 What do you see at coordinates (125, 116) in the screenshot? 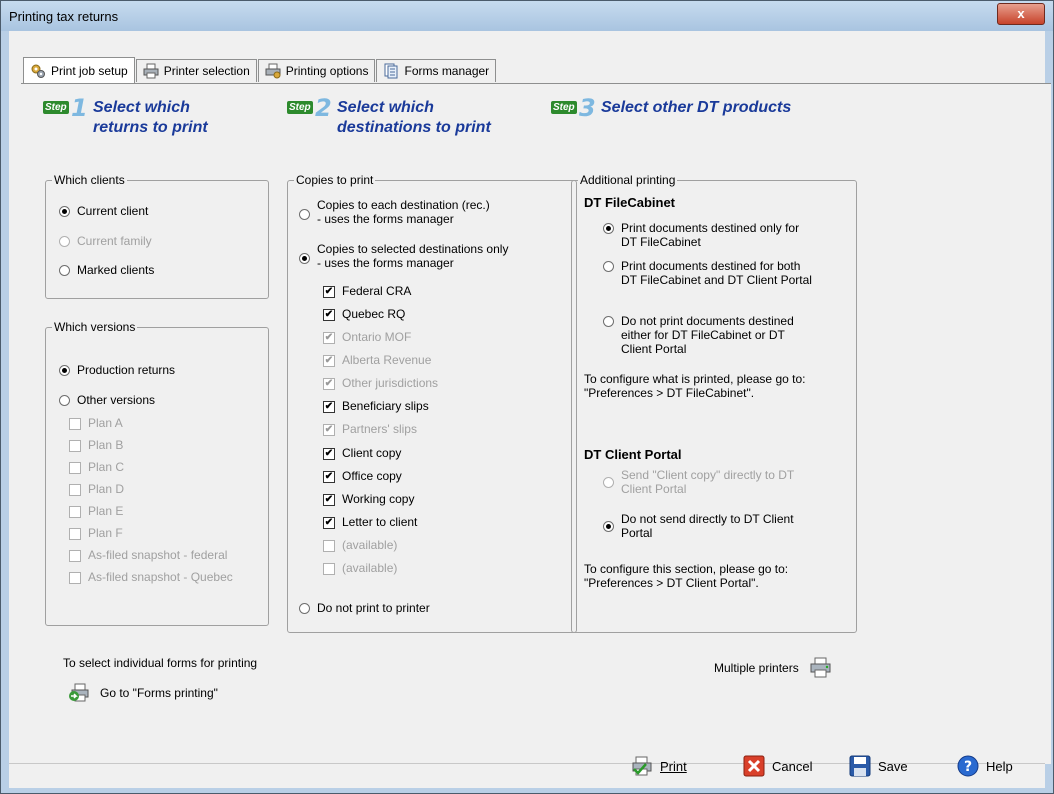
I see `step-1: Step 1 Select which returns to print` at bounding box center [125, 116].